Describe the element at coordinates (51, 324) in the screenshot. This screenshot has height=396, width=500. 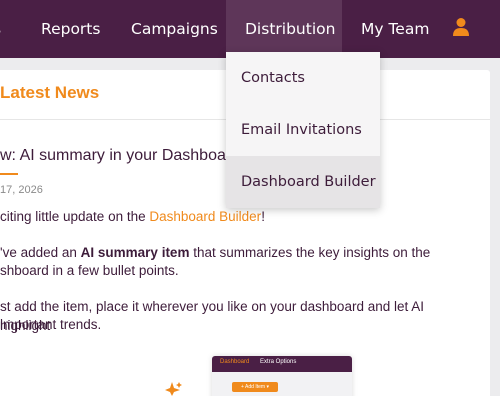
I see `paragraph-3-line-2: important trends.` at that location.